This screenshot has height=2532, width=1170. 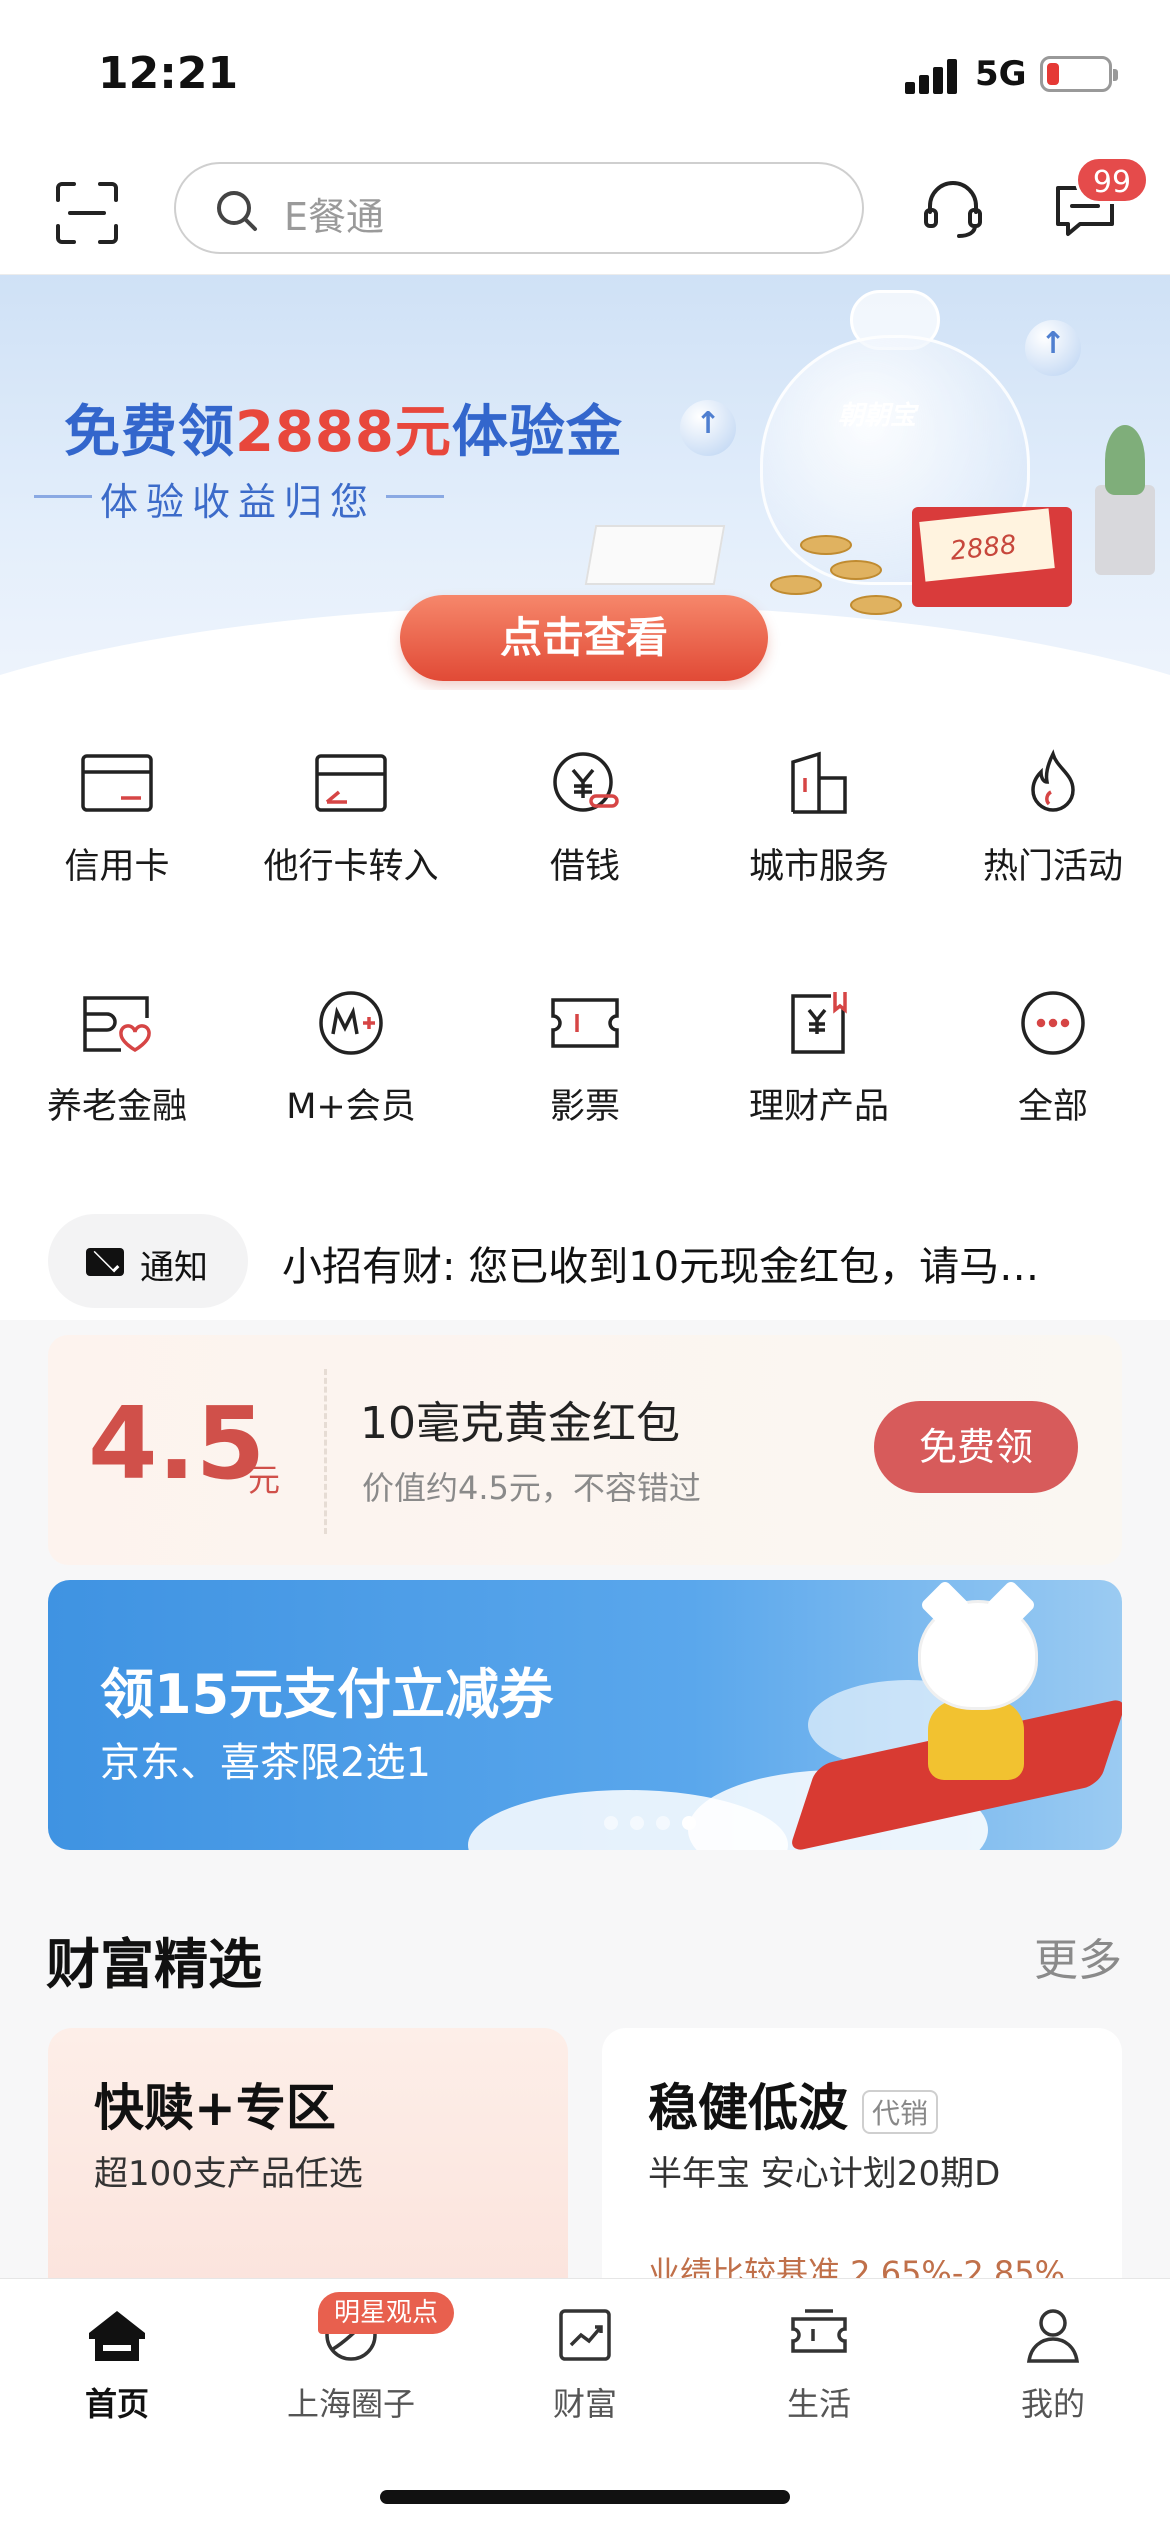 I want to click on network-type: 5G, so click(x=1001, y=74).